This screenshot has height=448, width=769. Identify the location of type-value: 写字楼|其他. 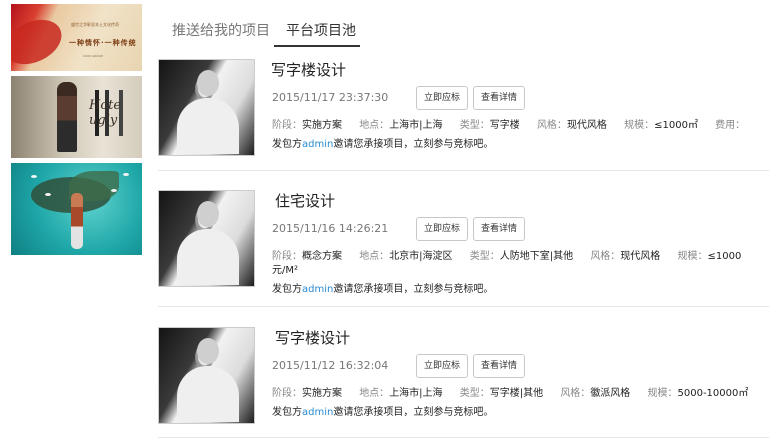
(516, 393).